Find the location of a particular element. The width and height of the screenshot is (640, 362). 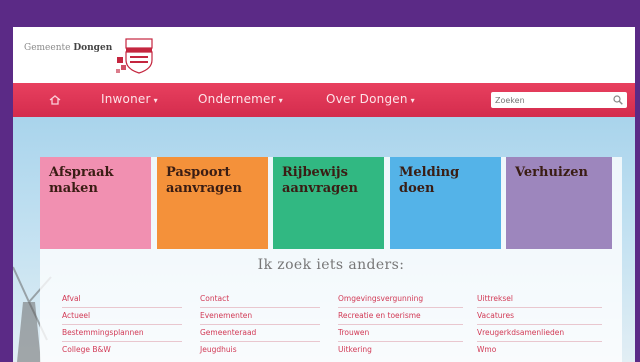

tile-label: doen is located at coordinates (417, 188).